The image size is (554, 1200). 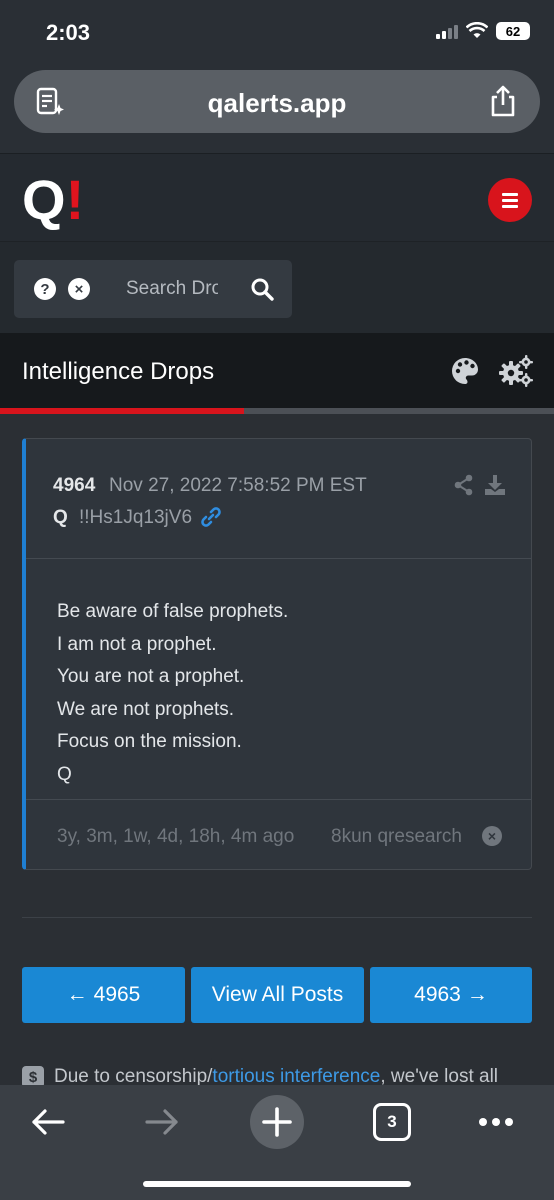 What do you see at coordinates (392, 1122) in the screenshot?
I see `tabs-count-button: 3` at bounding box center [392, 1122].